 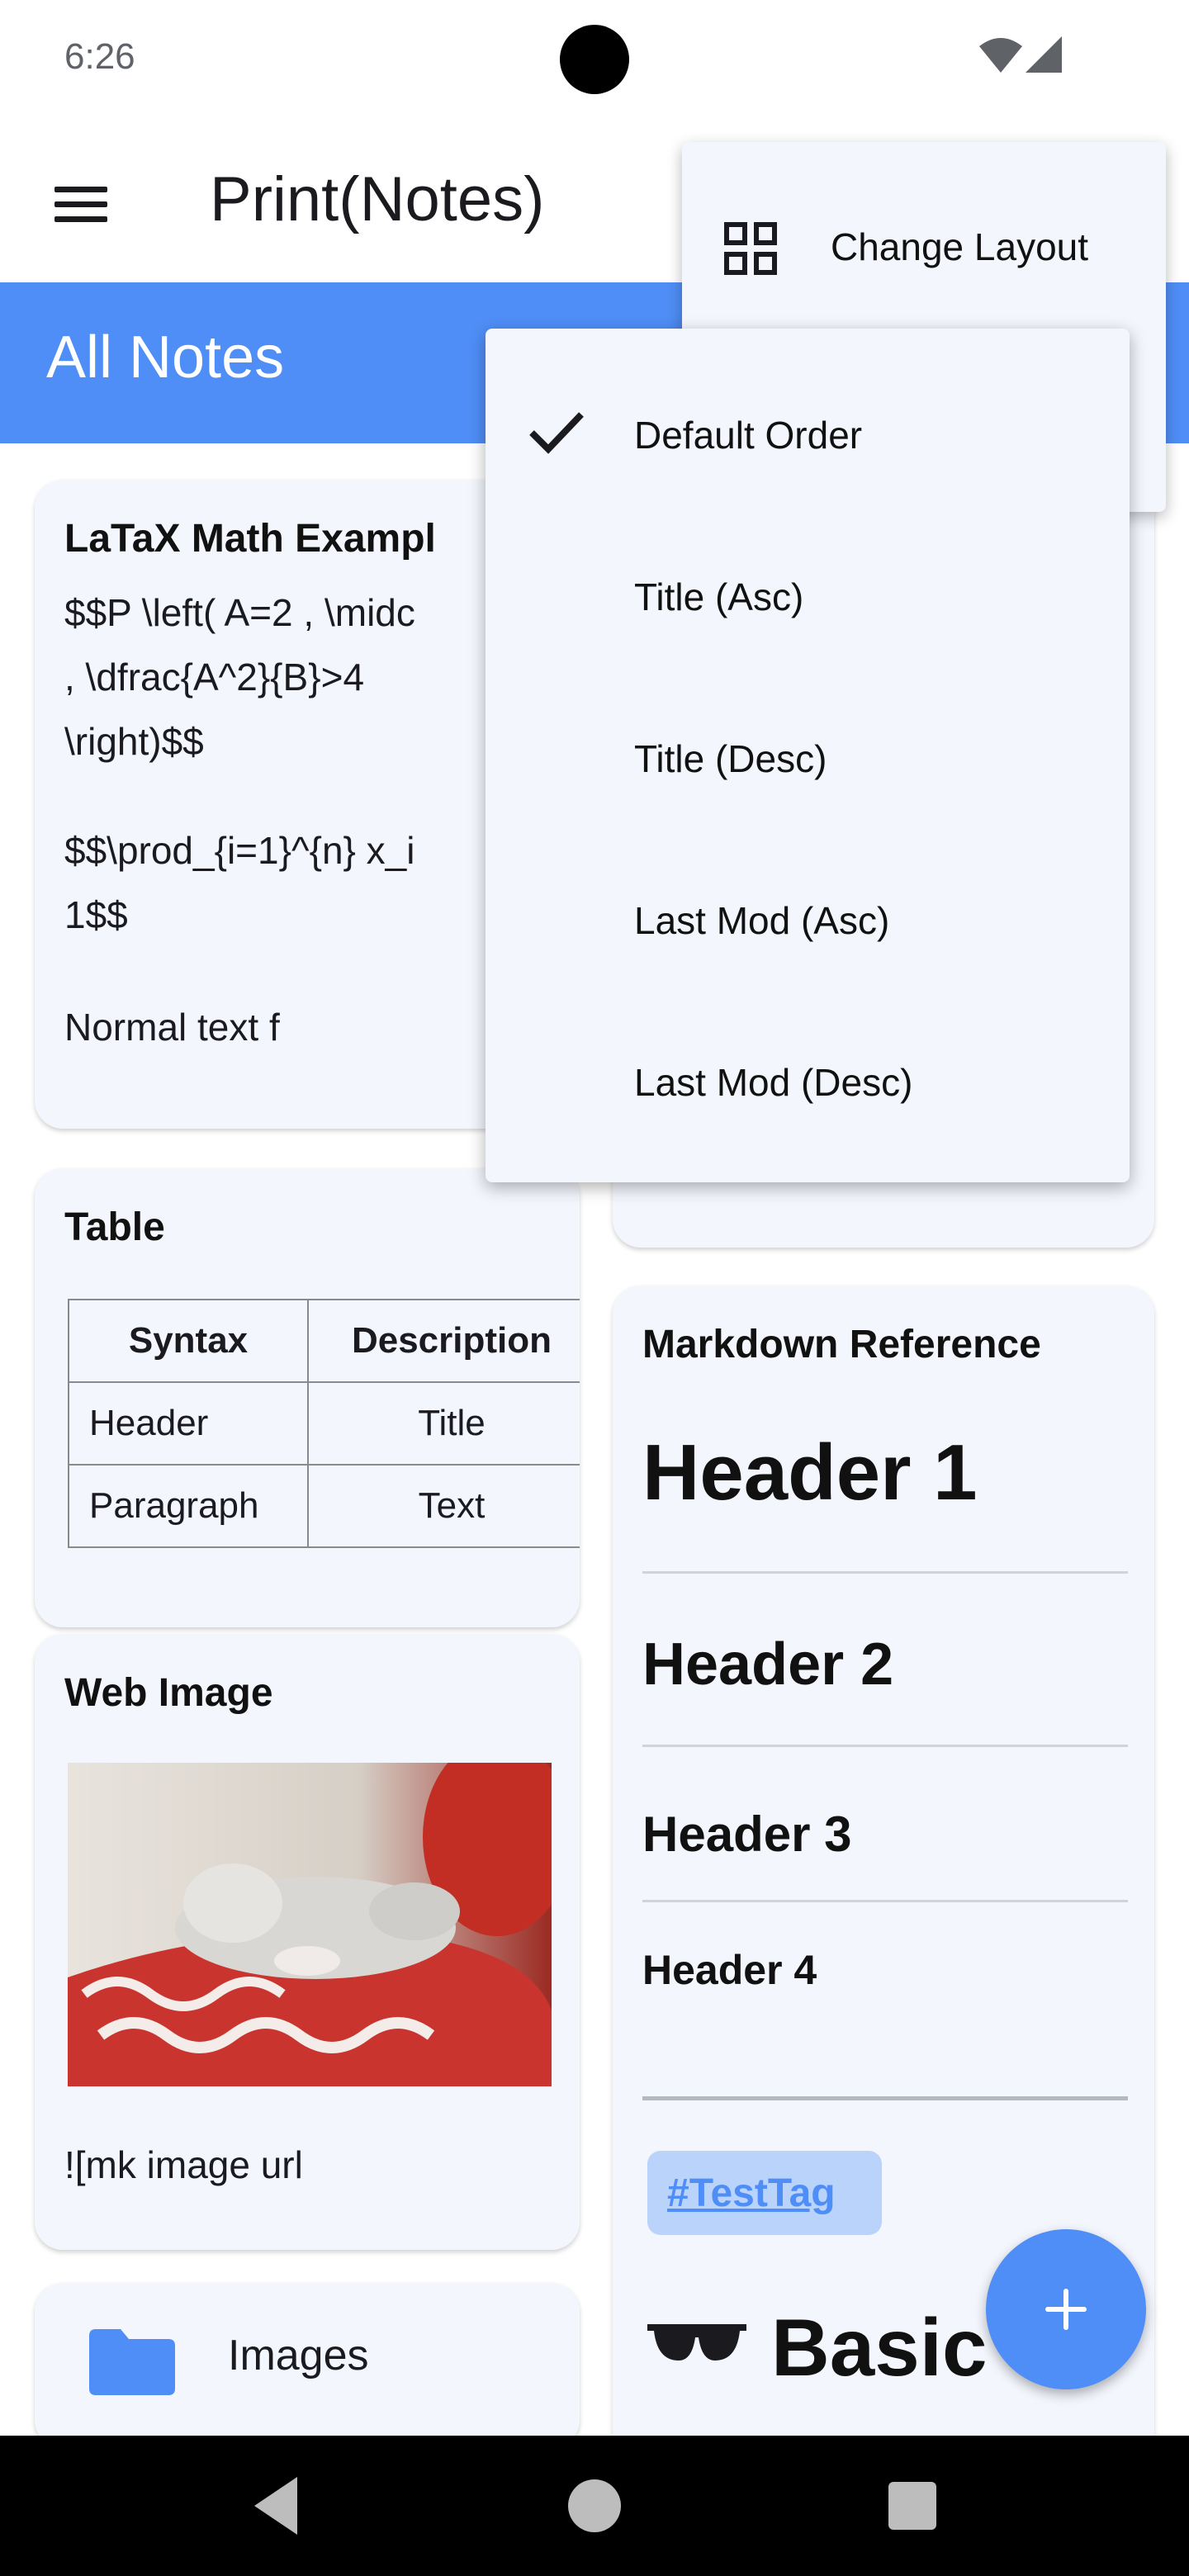 What do you see at coordinates (214, 677) in the screenshot?
I see `note-line: , \dfrac{A^2}{B}>4` at bounding box center [214, 677].